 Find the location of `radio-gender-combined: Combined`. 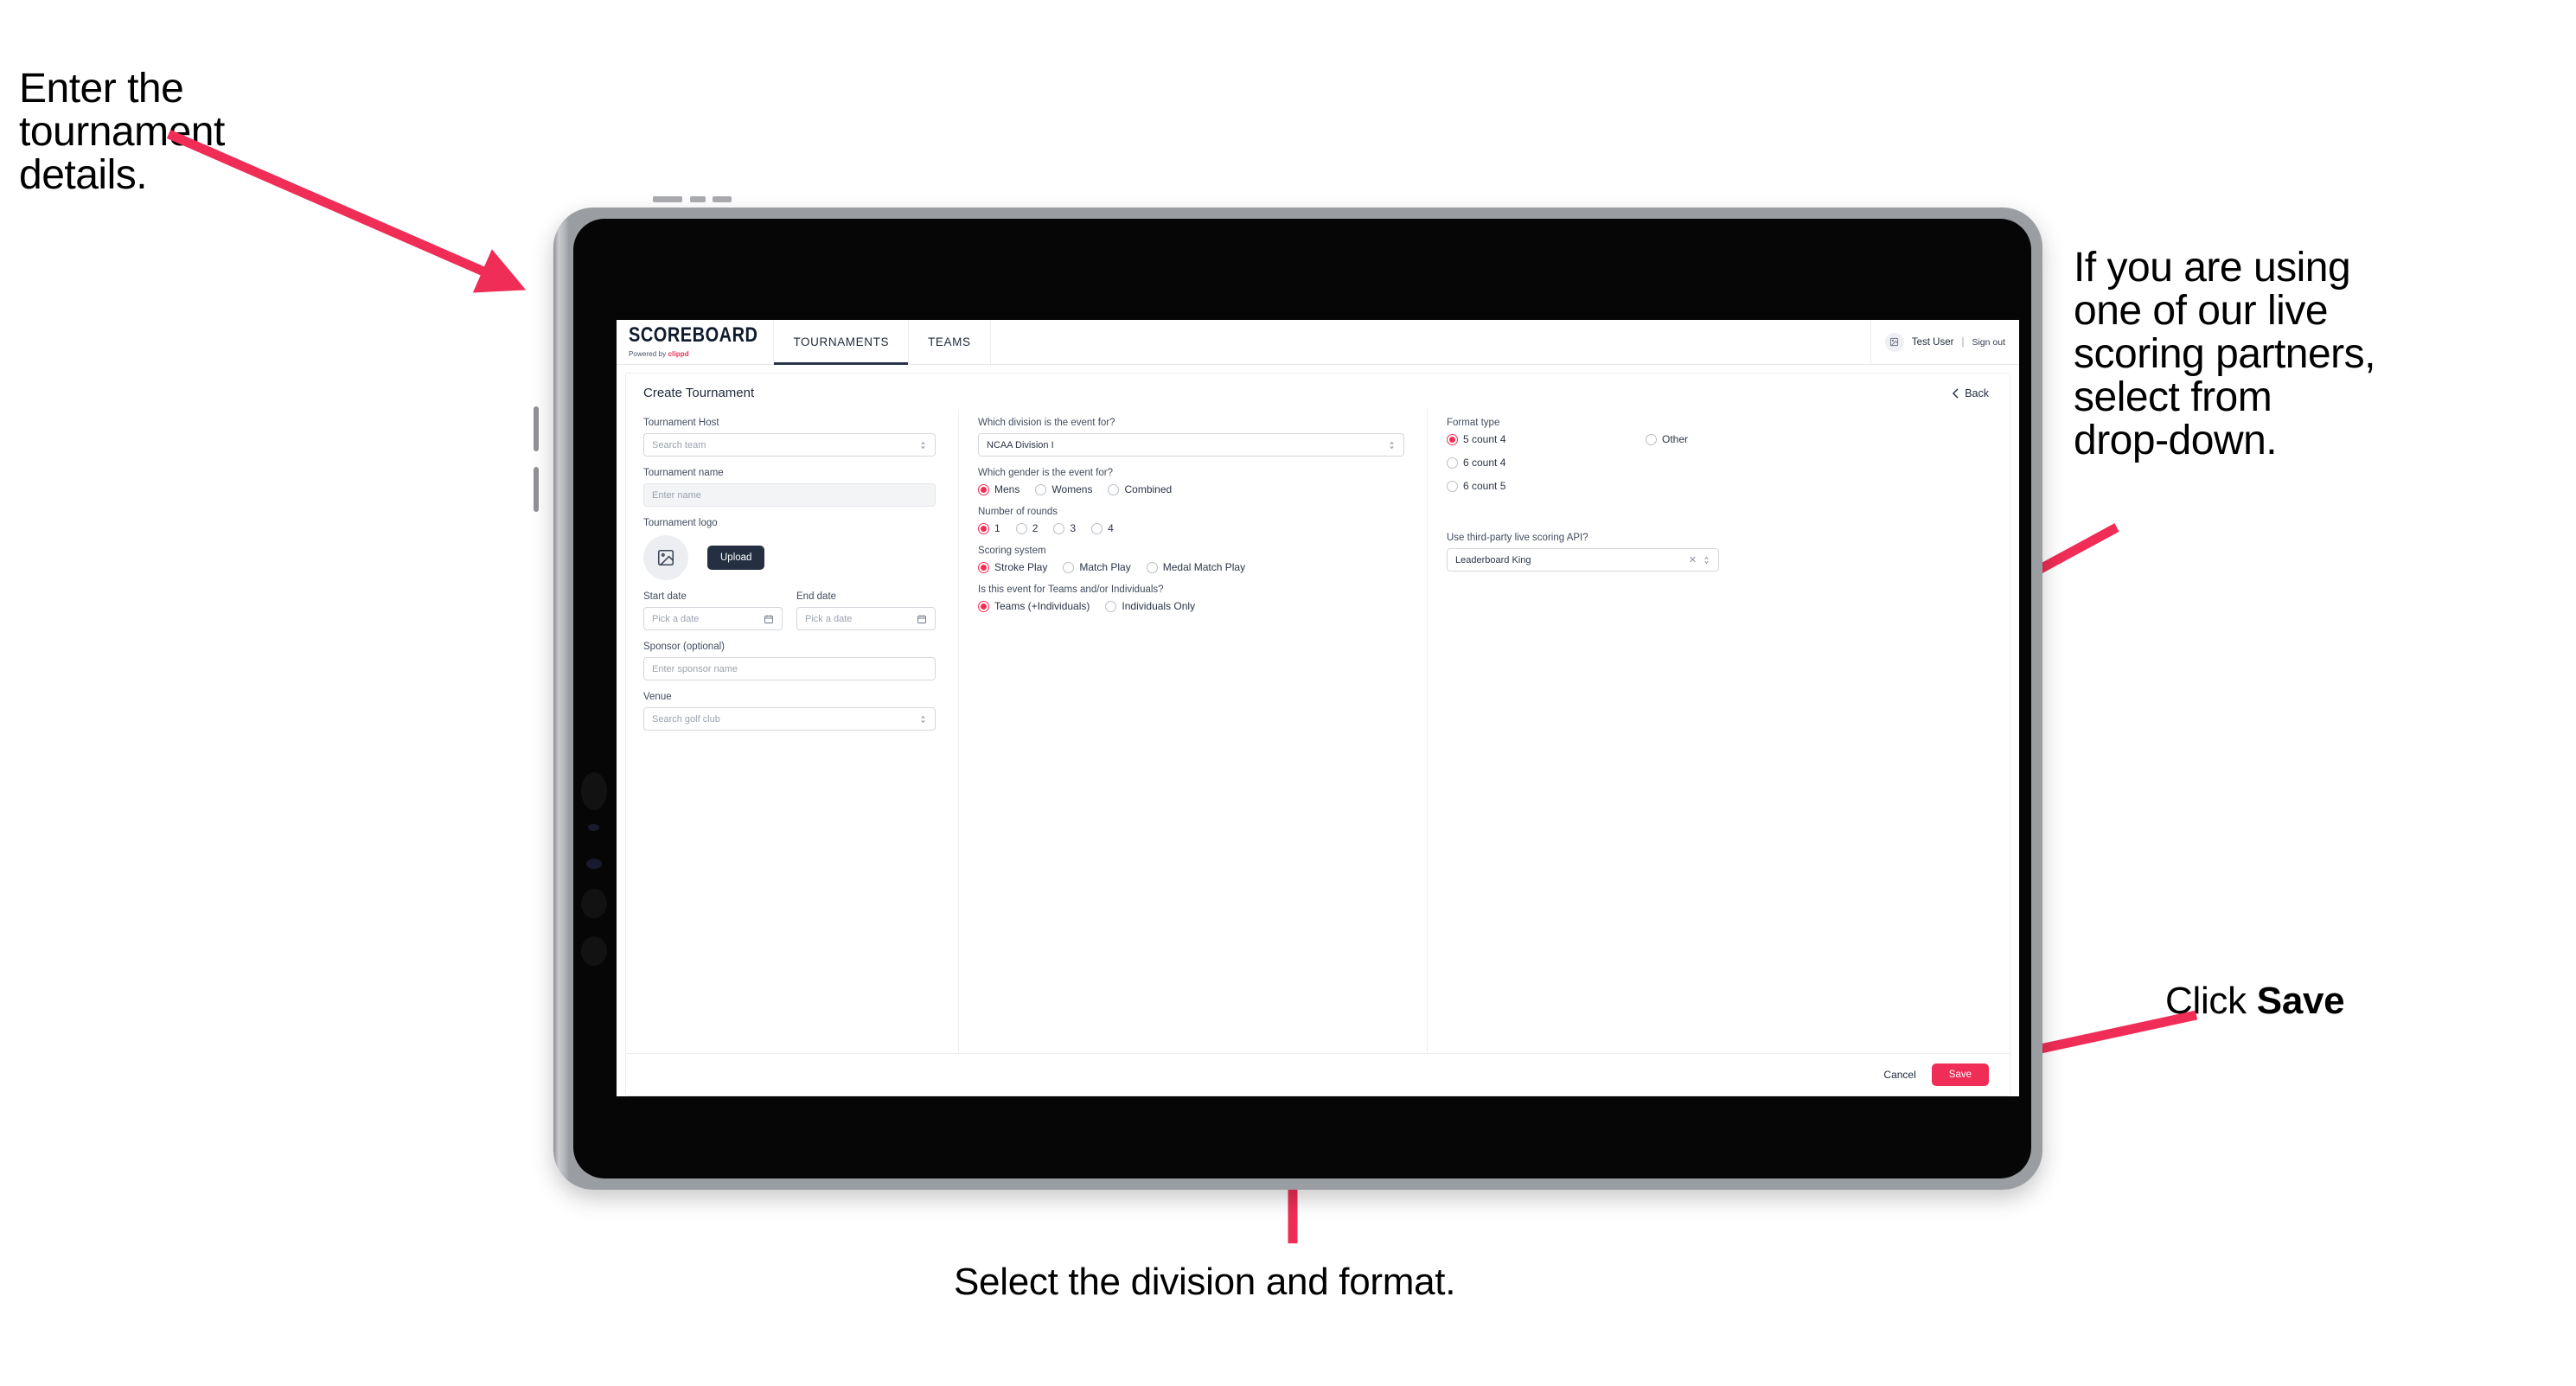

radio-gender-combined: Combined is located at coordinates (1140, 489).